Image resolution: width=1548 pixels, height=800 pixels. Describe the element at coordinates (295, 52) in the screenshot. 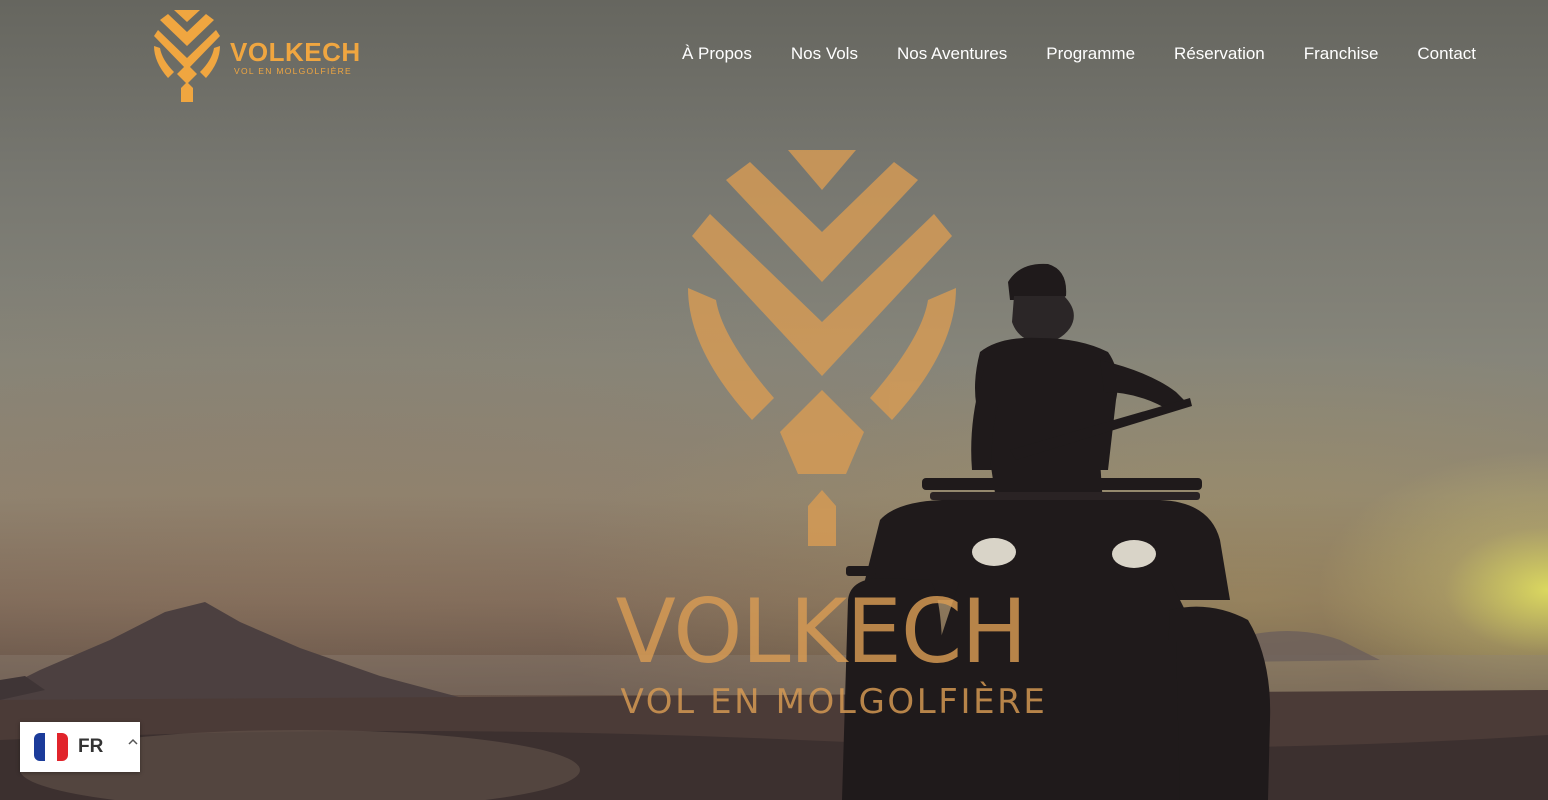

I see `brand-name: VOLKECH` at that location.